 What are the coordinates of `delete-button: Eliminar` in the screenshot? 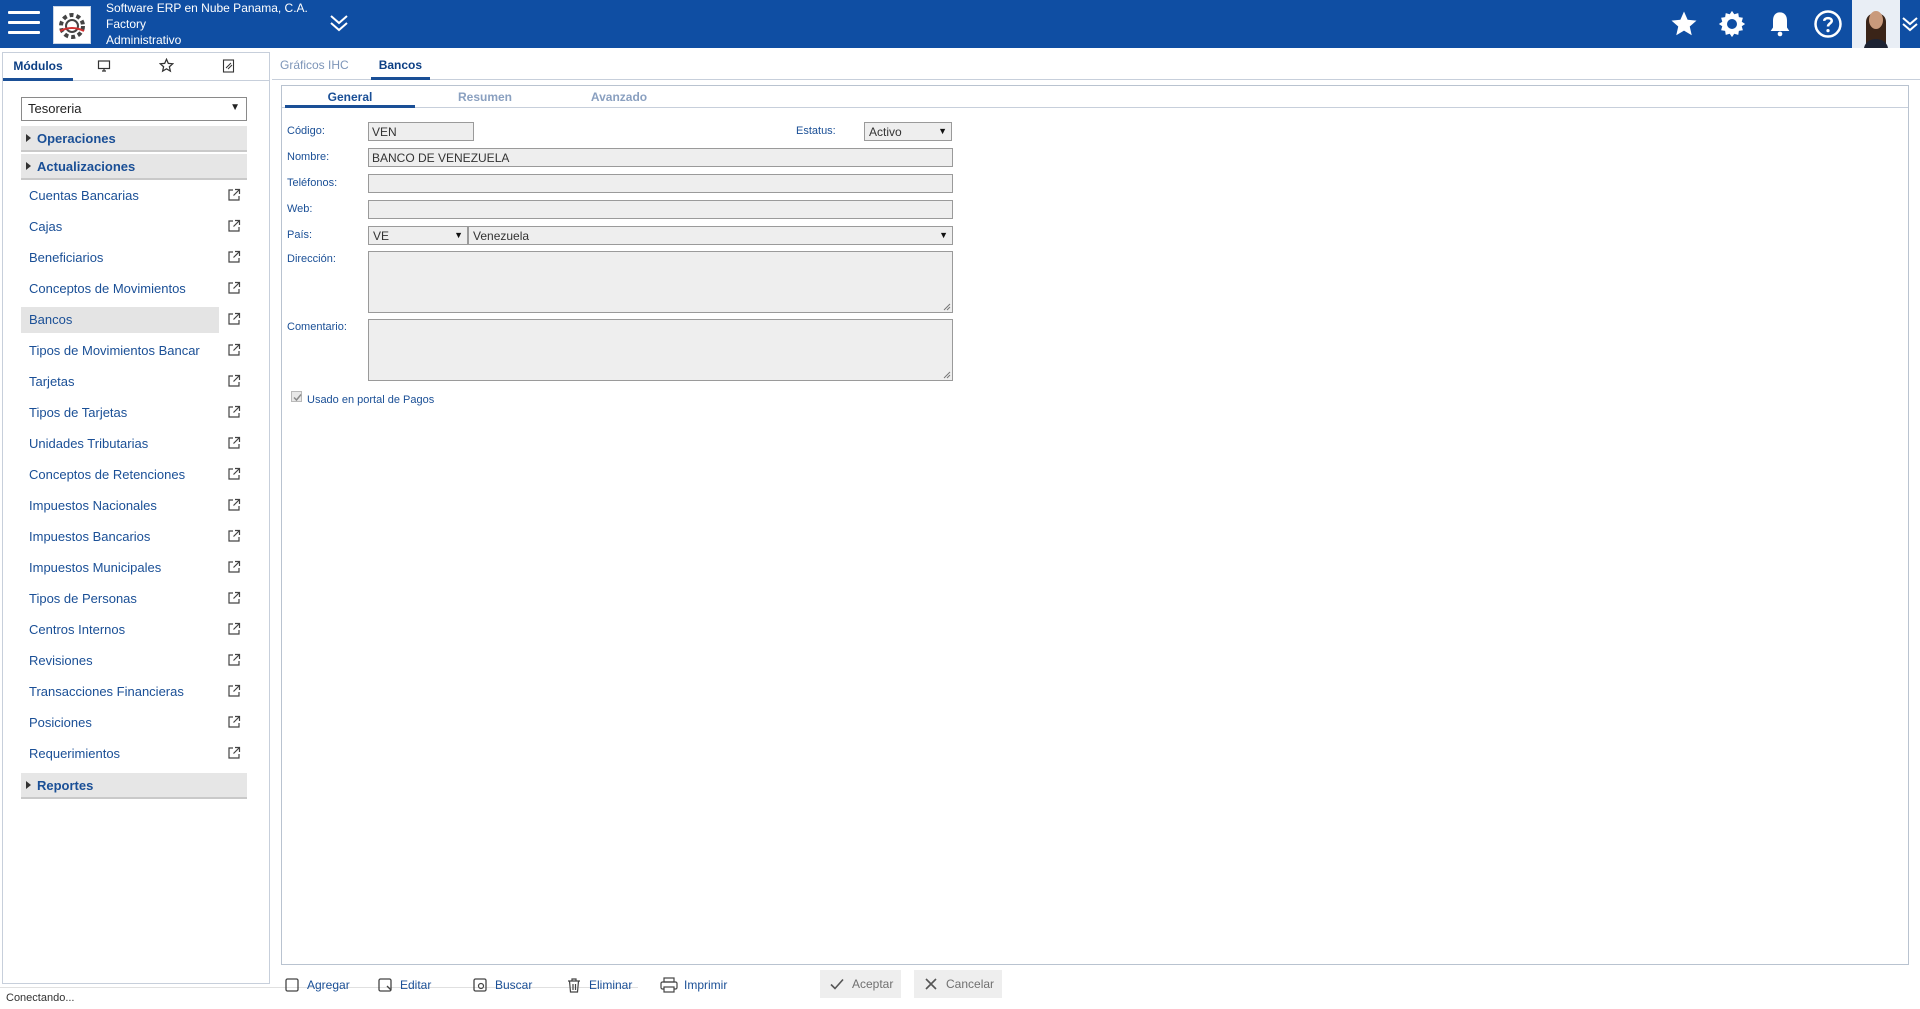 It's located at (598, 985).